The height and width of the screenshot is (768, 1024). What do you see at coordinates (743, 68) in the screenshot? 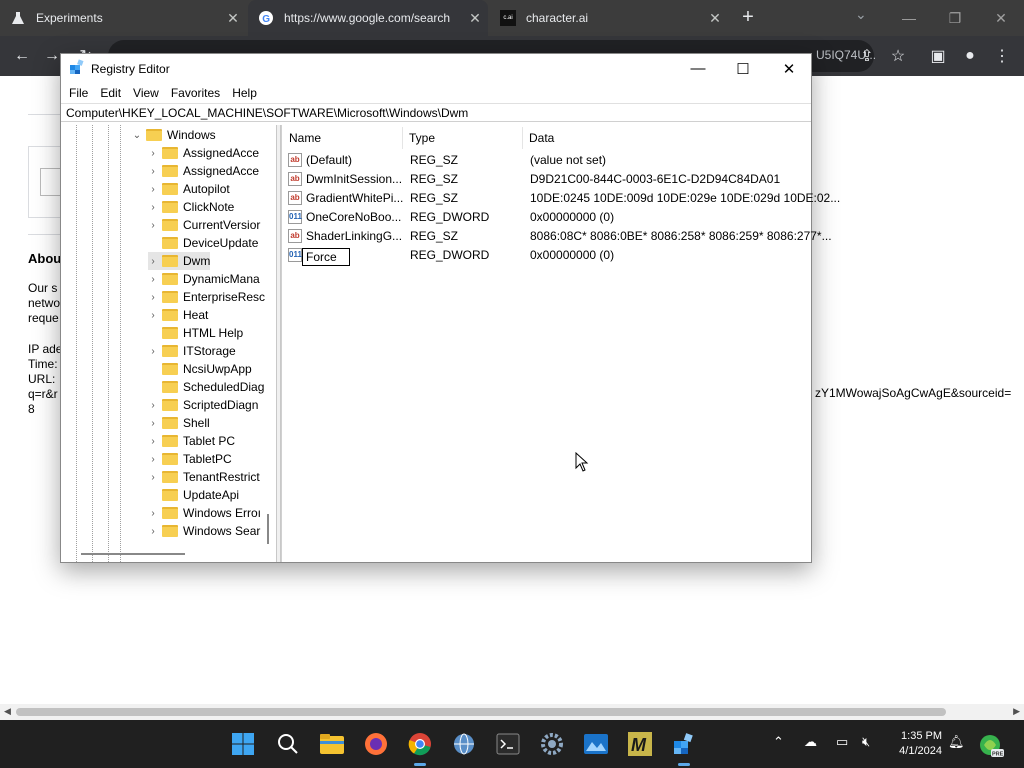
I see `maximize-icon: ☐` at bounding box center [743, 68].